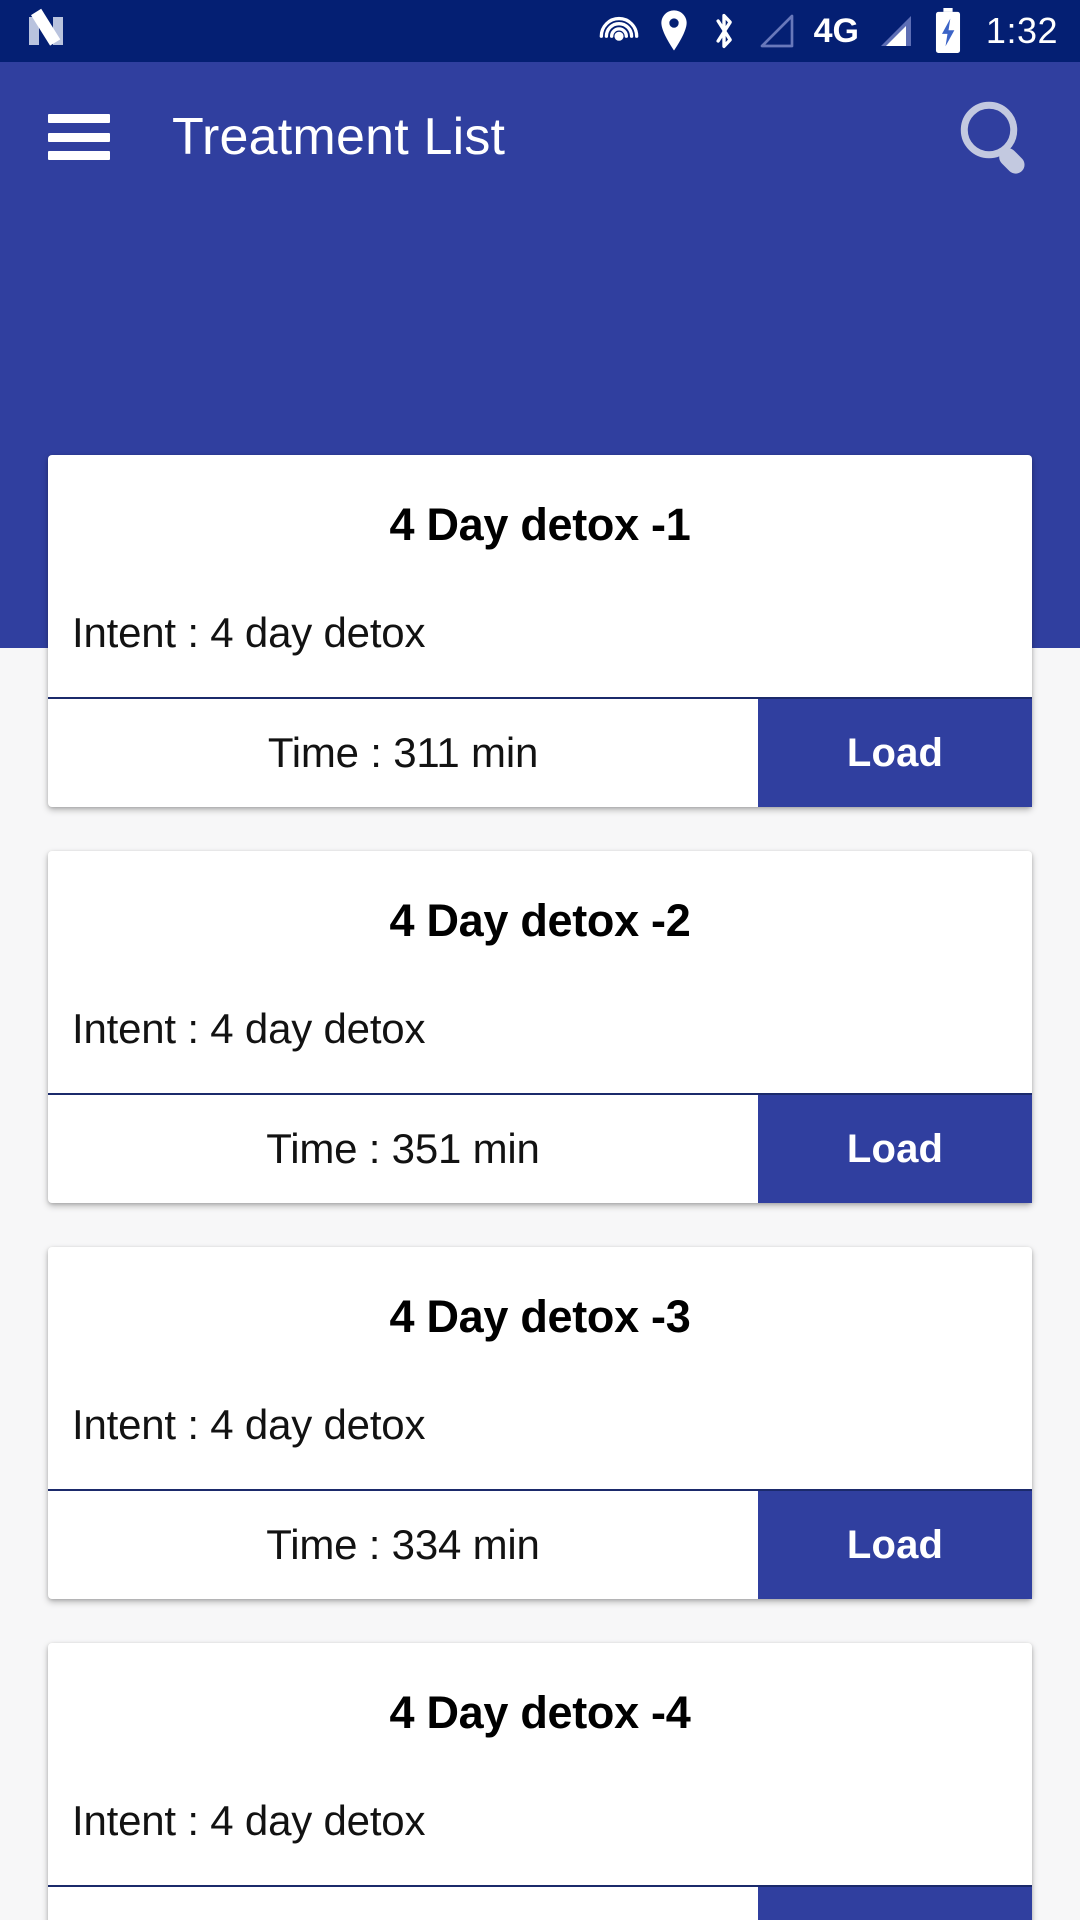 The width and height of the screenshot is (1080, 1920). What do you see at coordinates (403, 1544) in the screenshot?
I see `treatment-time: Time : 334 min` at bounding box center [403, 1544].